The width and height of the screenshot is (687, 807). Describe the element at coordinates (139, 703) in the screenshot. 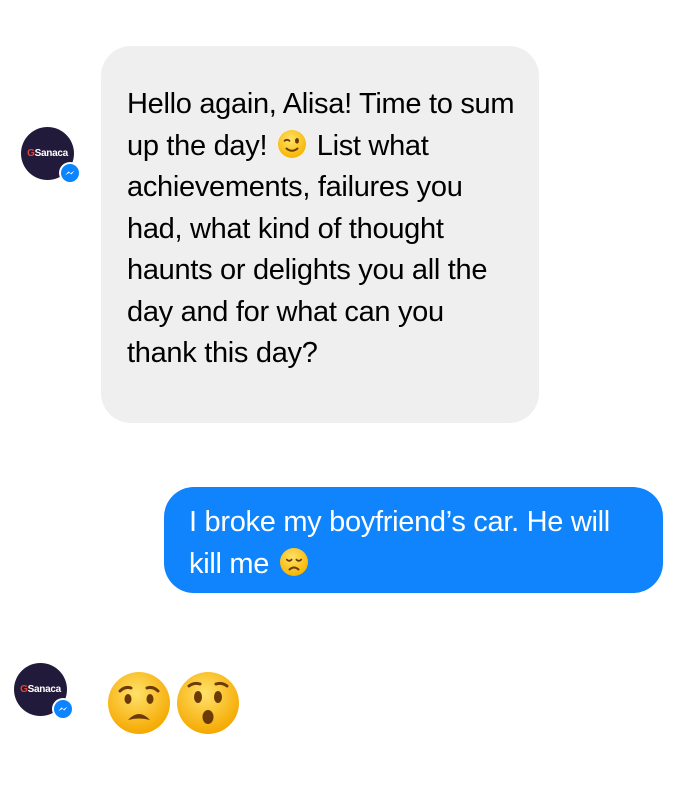

I see `anguished-face-emoji-icon` at that location.